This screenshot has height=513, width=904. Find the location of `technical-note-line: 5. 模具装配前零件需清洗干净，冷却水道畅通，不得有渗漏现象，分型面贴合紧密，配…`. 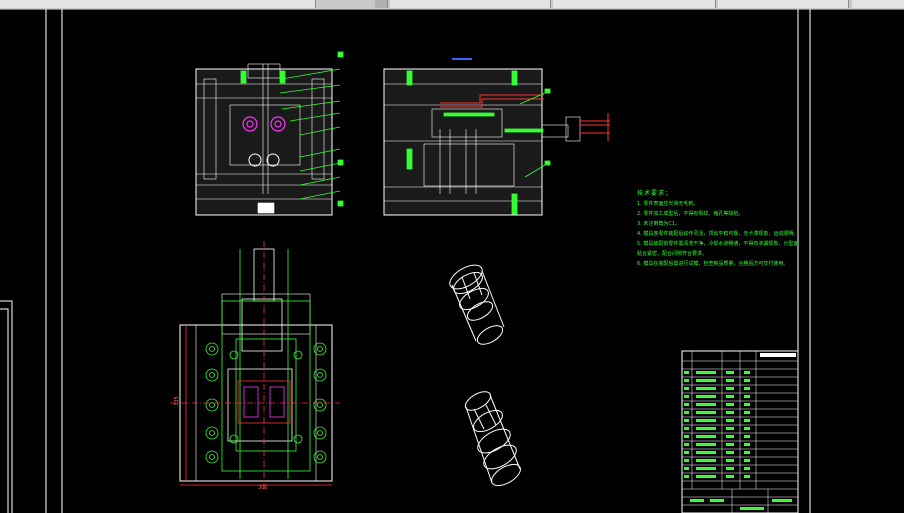

technical-note-line: 5. 模具装配前零件需清洗干净，冷却水道畅通，不得有渗漏现象，分型面贴合紧密，配… is located at coordinates (718, 249).